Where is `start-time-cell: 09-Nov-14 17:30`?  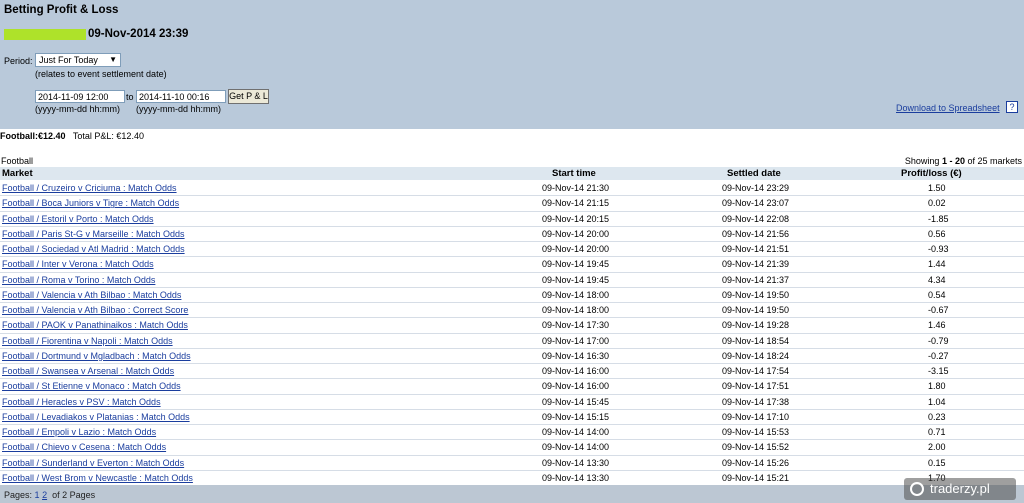
start-time-cell: 09-Nov-14 17:30 is located at coordinates (576, 325).